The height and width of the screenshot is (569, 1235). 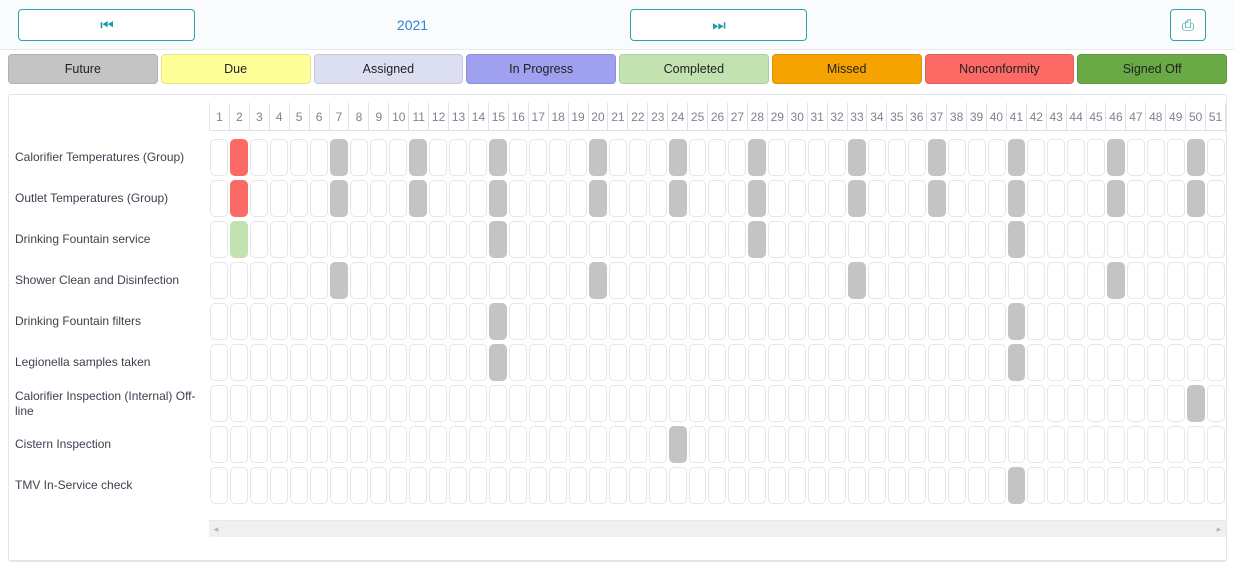 I want to click on week-header-39: 39, so click(x=976, y=117).